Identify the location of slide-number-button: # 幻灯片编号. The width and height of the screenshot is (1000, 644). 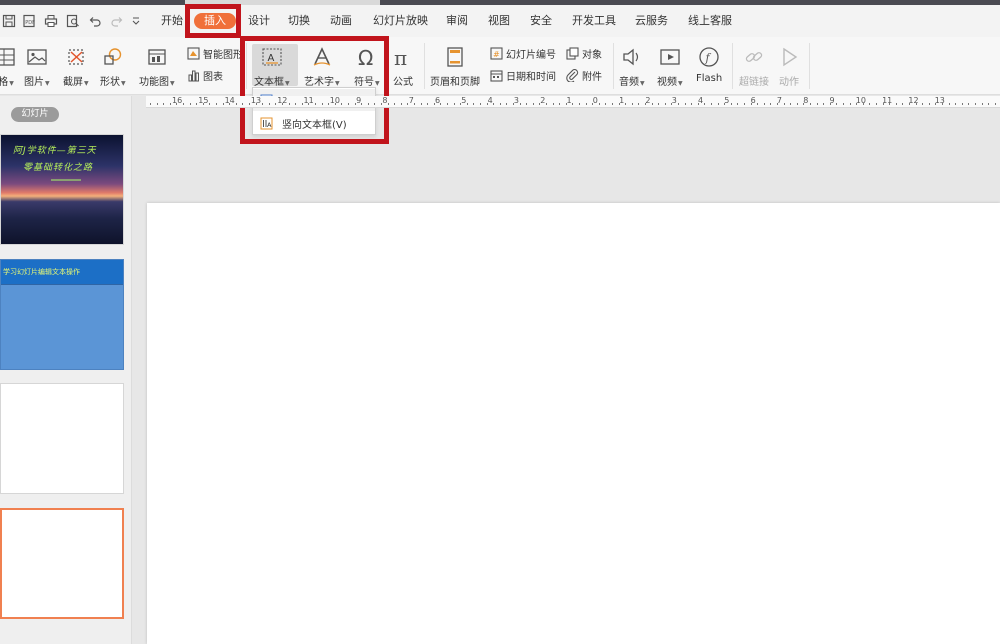
(523, 53).